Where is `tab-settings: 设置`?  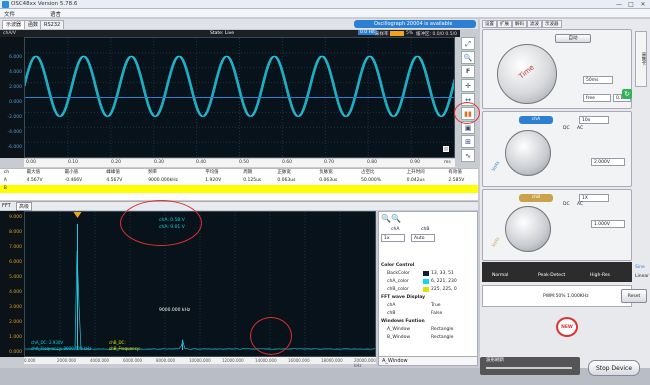 tab-settings: 设置 is located at coordinates (489, 24).